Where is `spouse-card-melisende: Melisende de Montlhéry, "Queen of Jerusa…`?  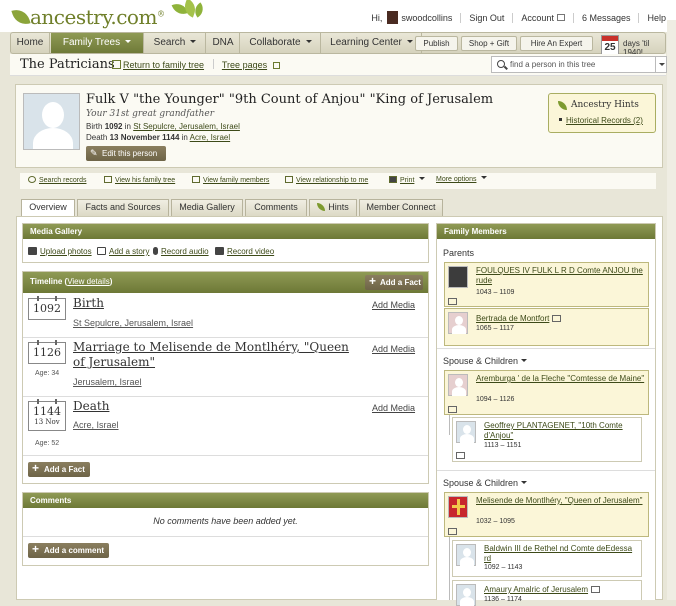 spouse-card-melisende: Melisende de Montlhéry, "Queen of Jerusa… is located at coordinates (546, 514).